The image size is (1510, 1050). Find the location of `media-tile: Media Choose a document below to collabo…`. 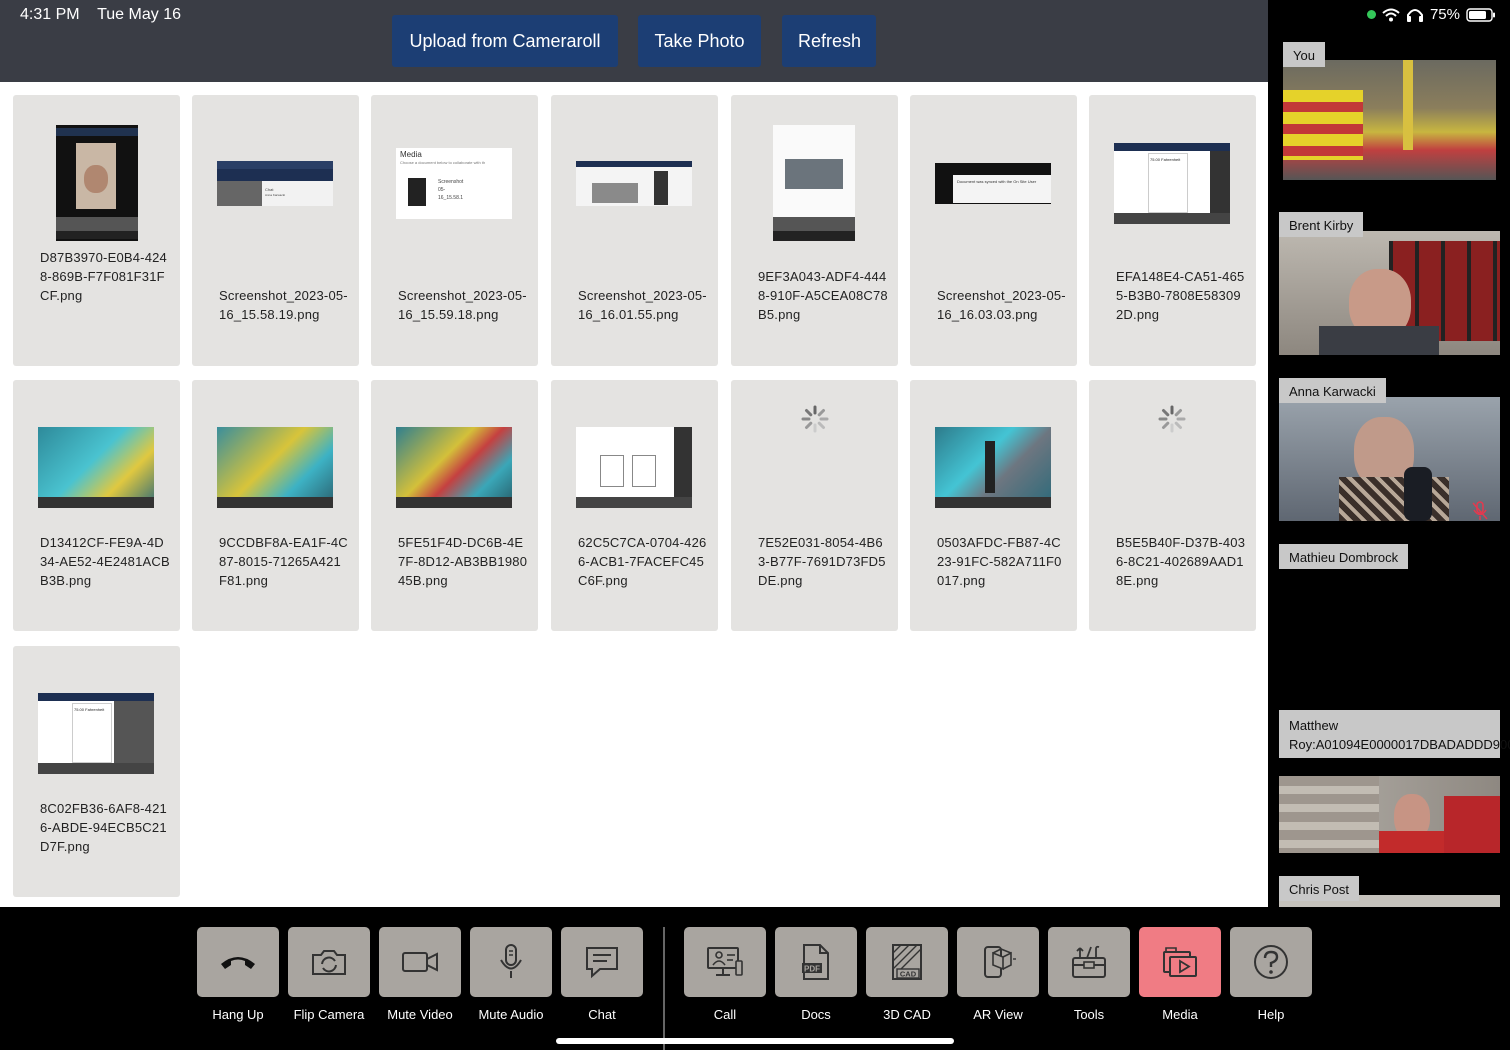

media-tile: Media Choose a document below to collabo… is located at coordinates (454, 230).